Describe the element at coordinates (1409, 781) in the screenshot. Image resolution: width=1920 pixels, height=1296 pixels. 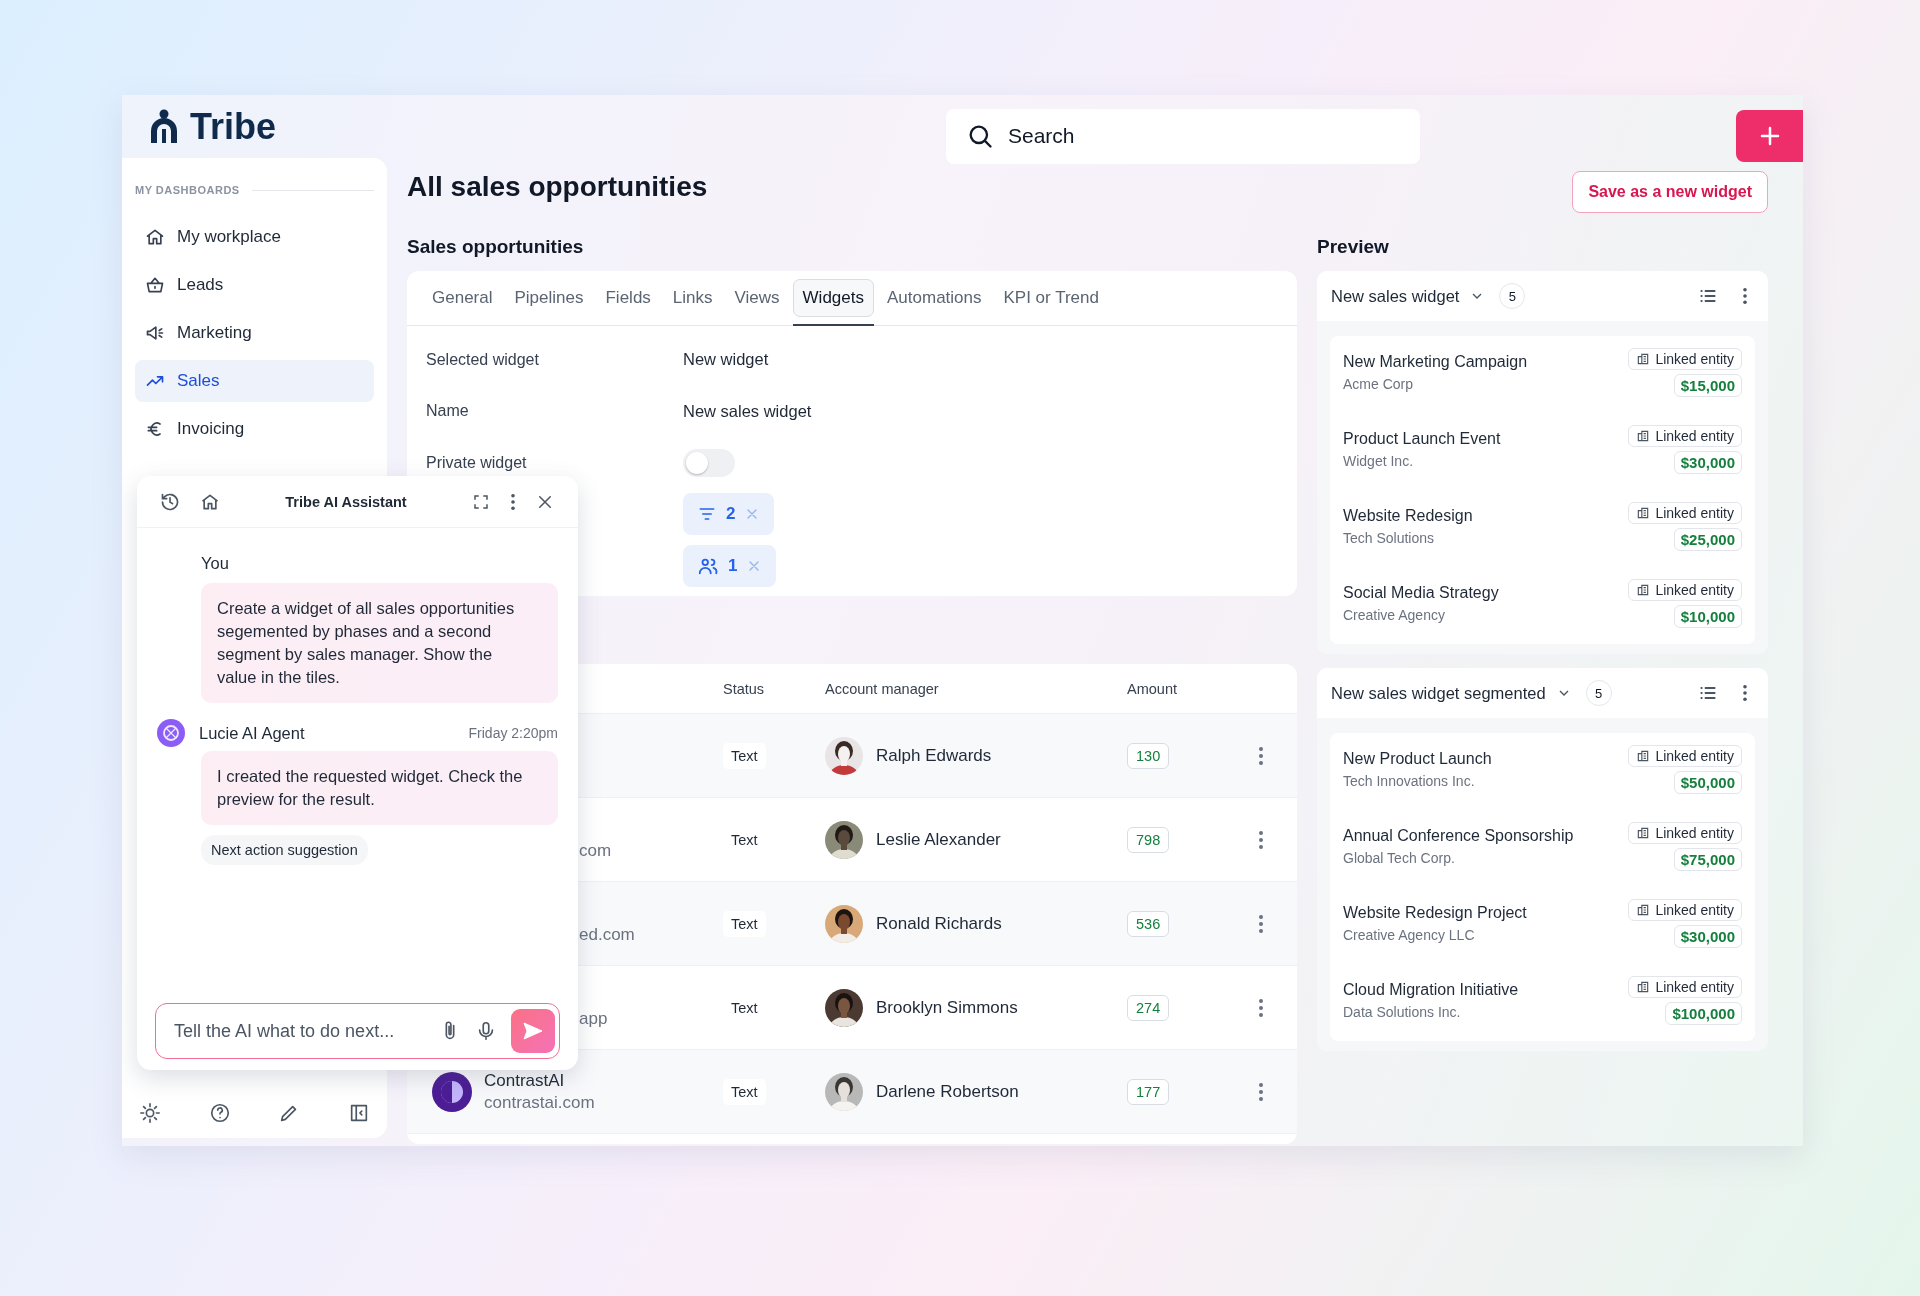
I see `company-name: Tech Innovations Inc.` at that location.